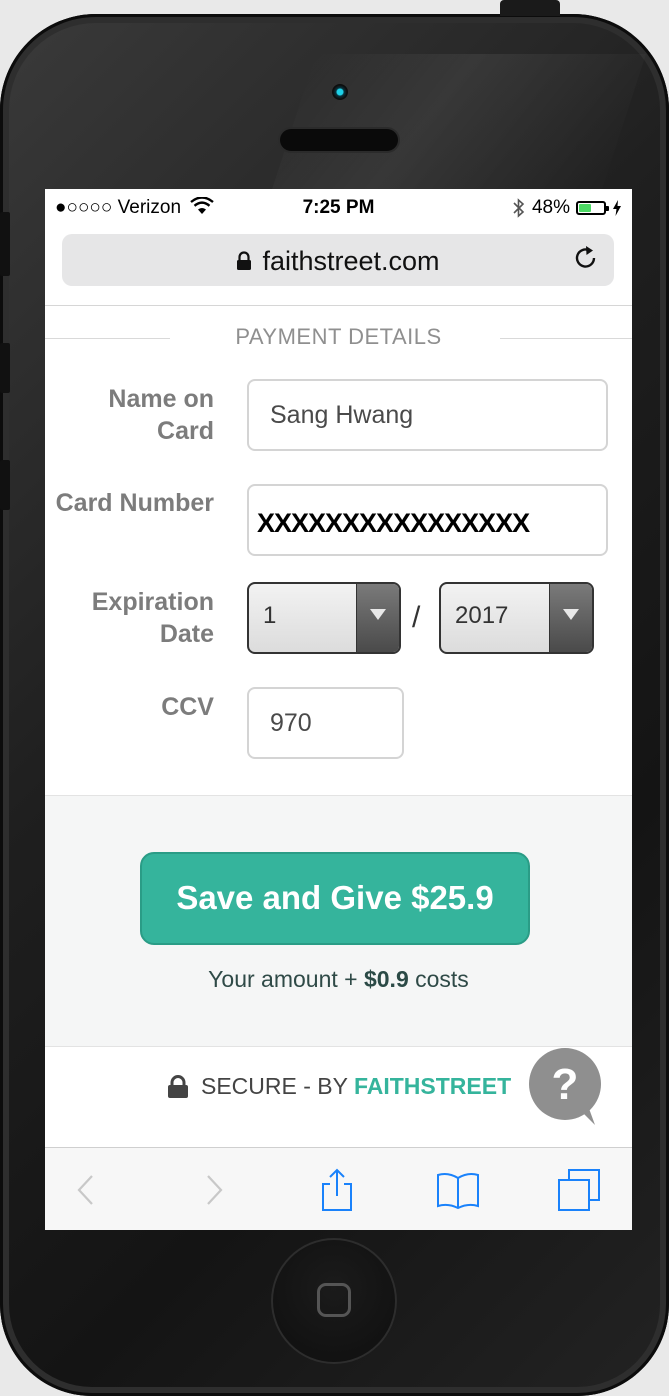  Describe the element at coordinates (550, 207) in the screenshot. I see `battery-percent: 48%` at that location.